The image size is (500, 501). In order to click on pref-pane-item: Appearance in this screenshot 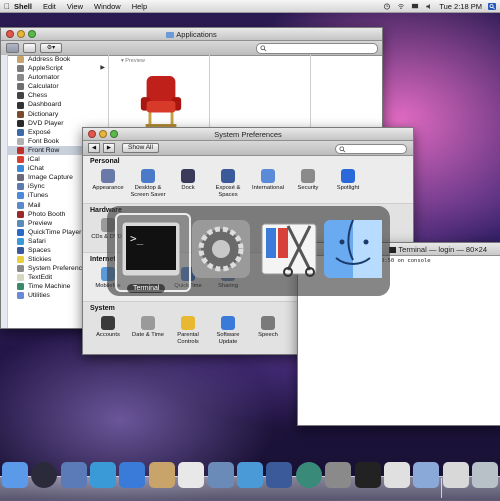, I will do `click(108, 183)`.